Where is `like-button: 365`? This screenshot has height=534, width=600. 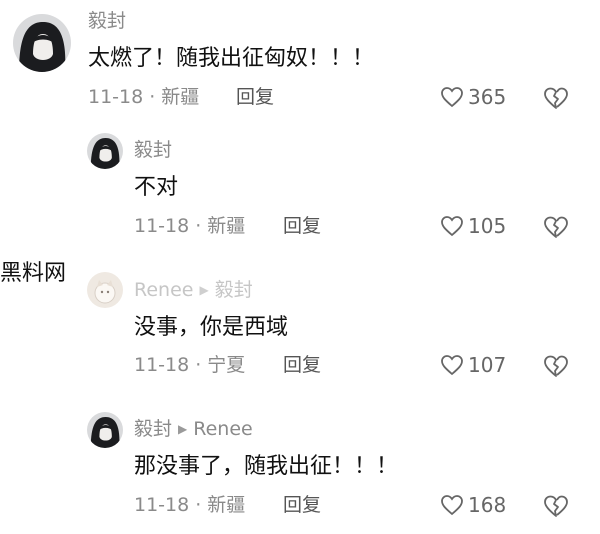
like-button: 365 is located at coordinates (473, 97).